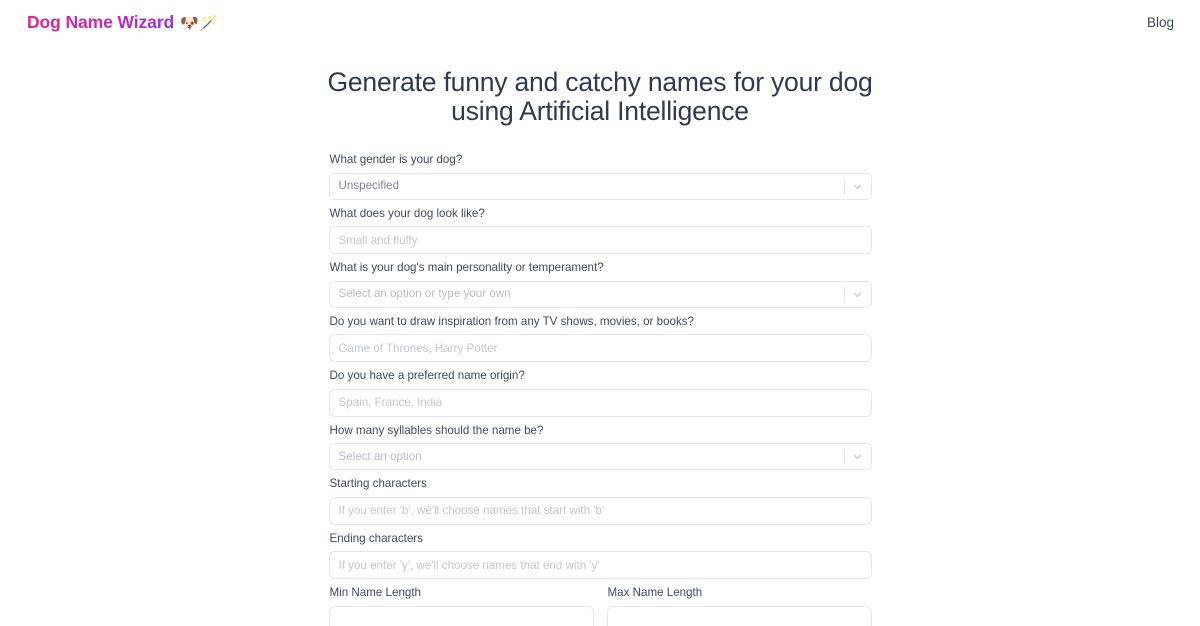 The width and height of the screenshot is (1200, 626). What do you see at coordinates (101, 21) in the screenshot?
I see `brand-name: Dog Name Wizard` at bounding box center [101, 21].